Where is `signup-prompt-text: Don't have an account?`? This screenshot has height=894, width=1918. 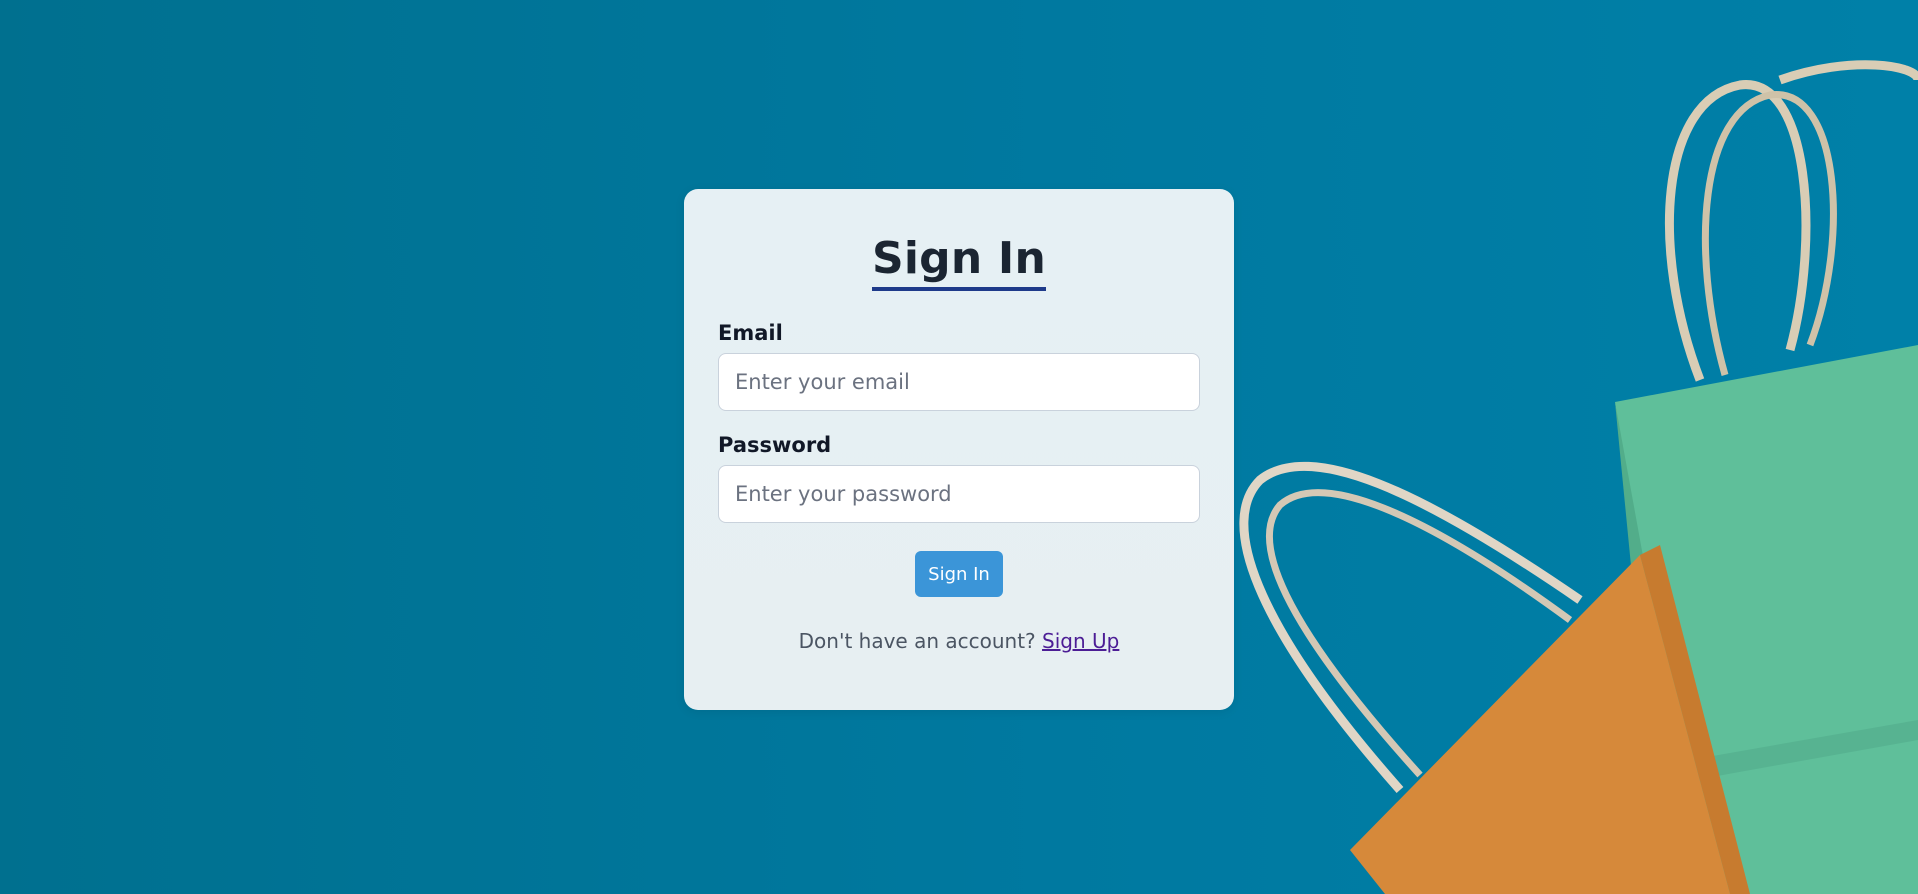
signup-prompt-text: Don't have an account? is located at coordinates (917, 641).